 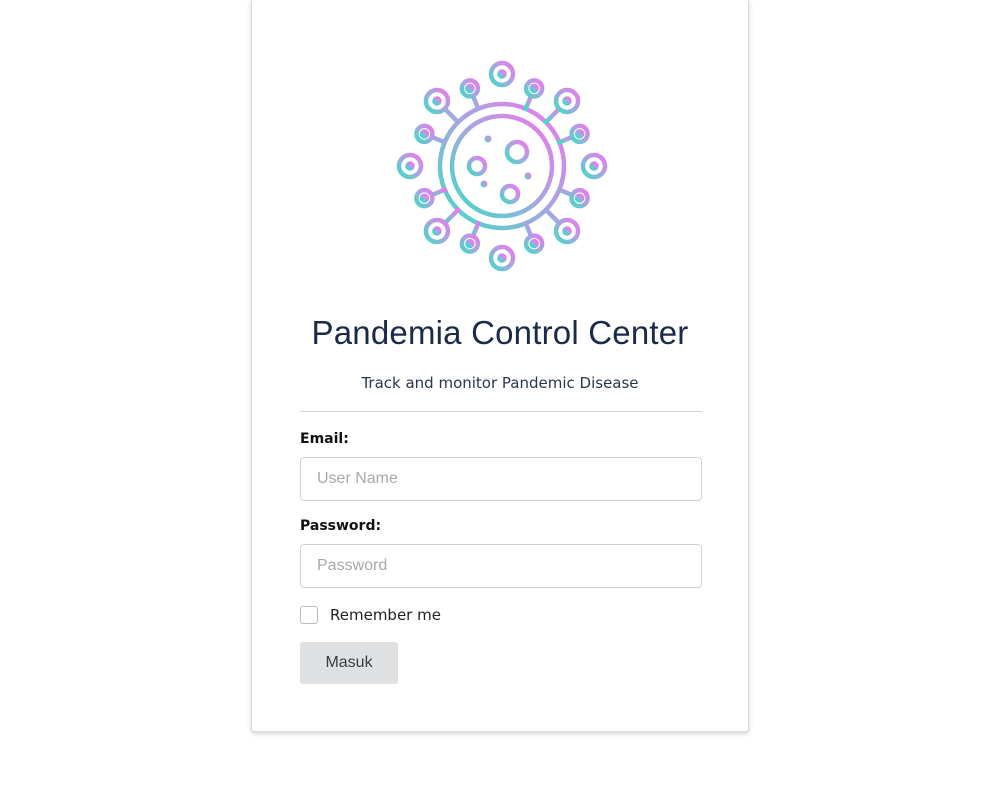 I want to click on remember-me-label: Remember me, so click(x=385, y=615).